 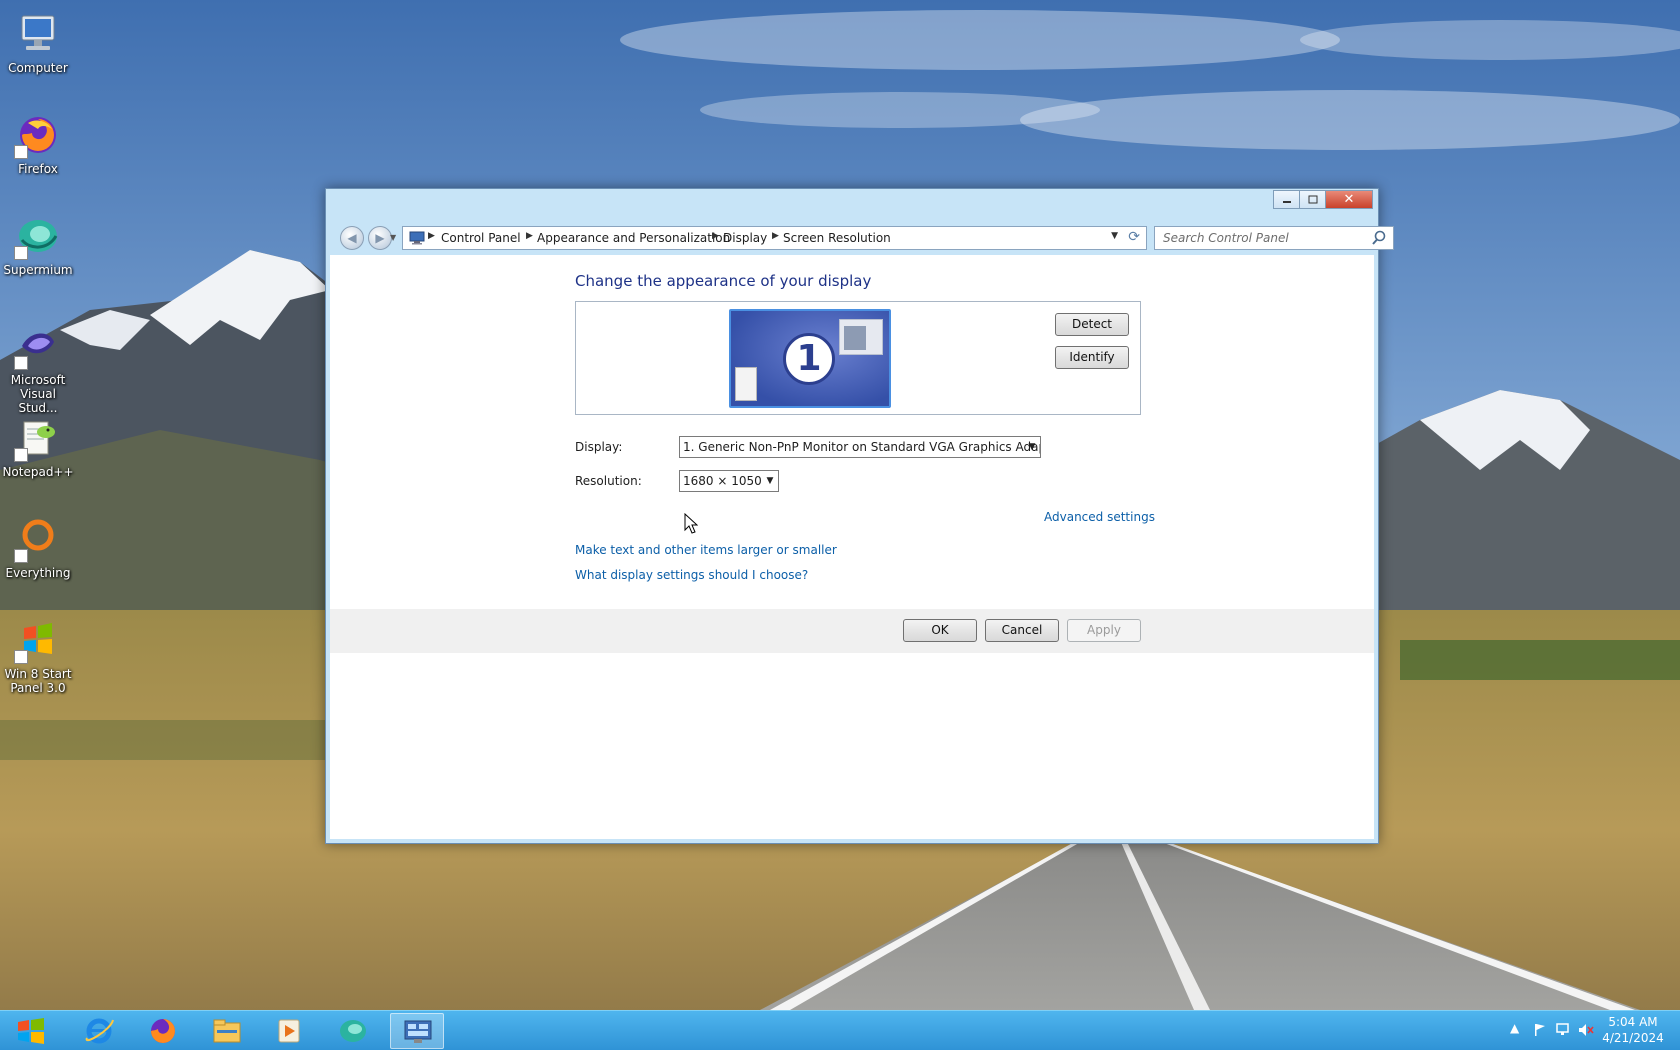 I want to click on resolution-select: 1680 × 1050 ▼, so click(x=729, y=481).